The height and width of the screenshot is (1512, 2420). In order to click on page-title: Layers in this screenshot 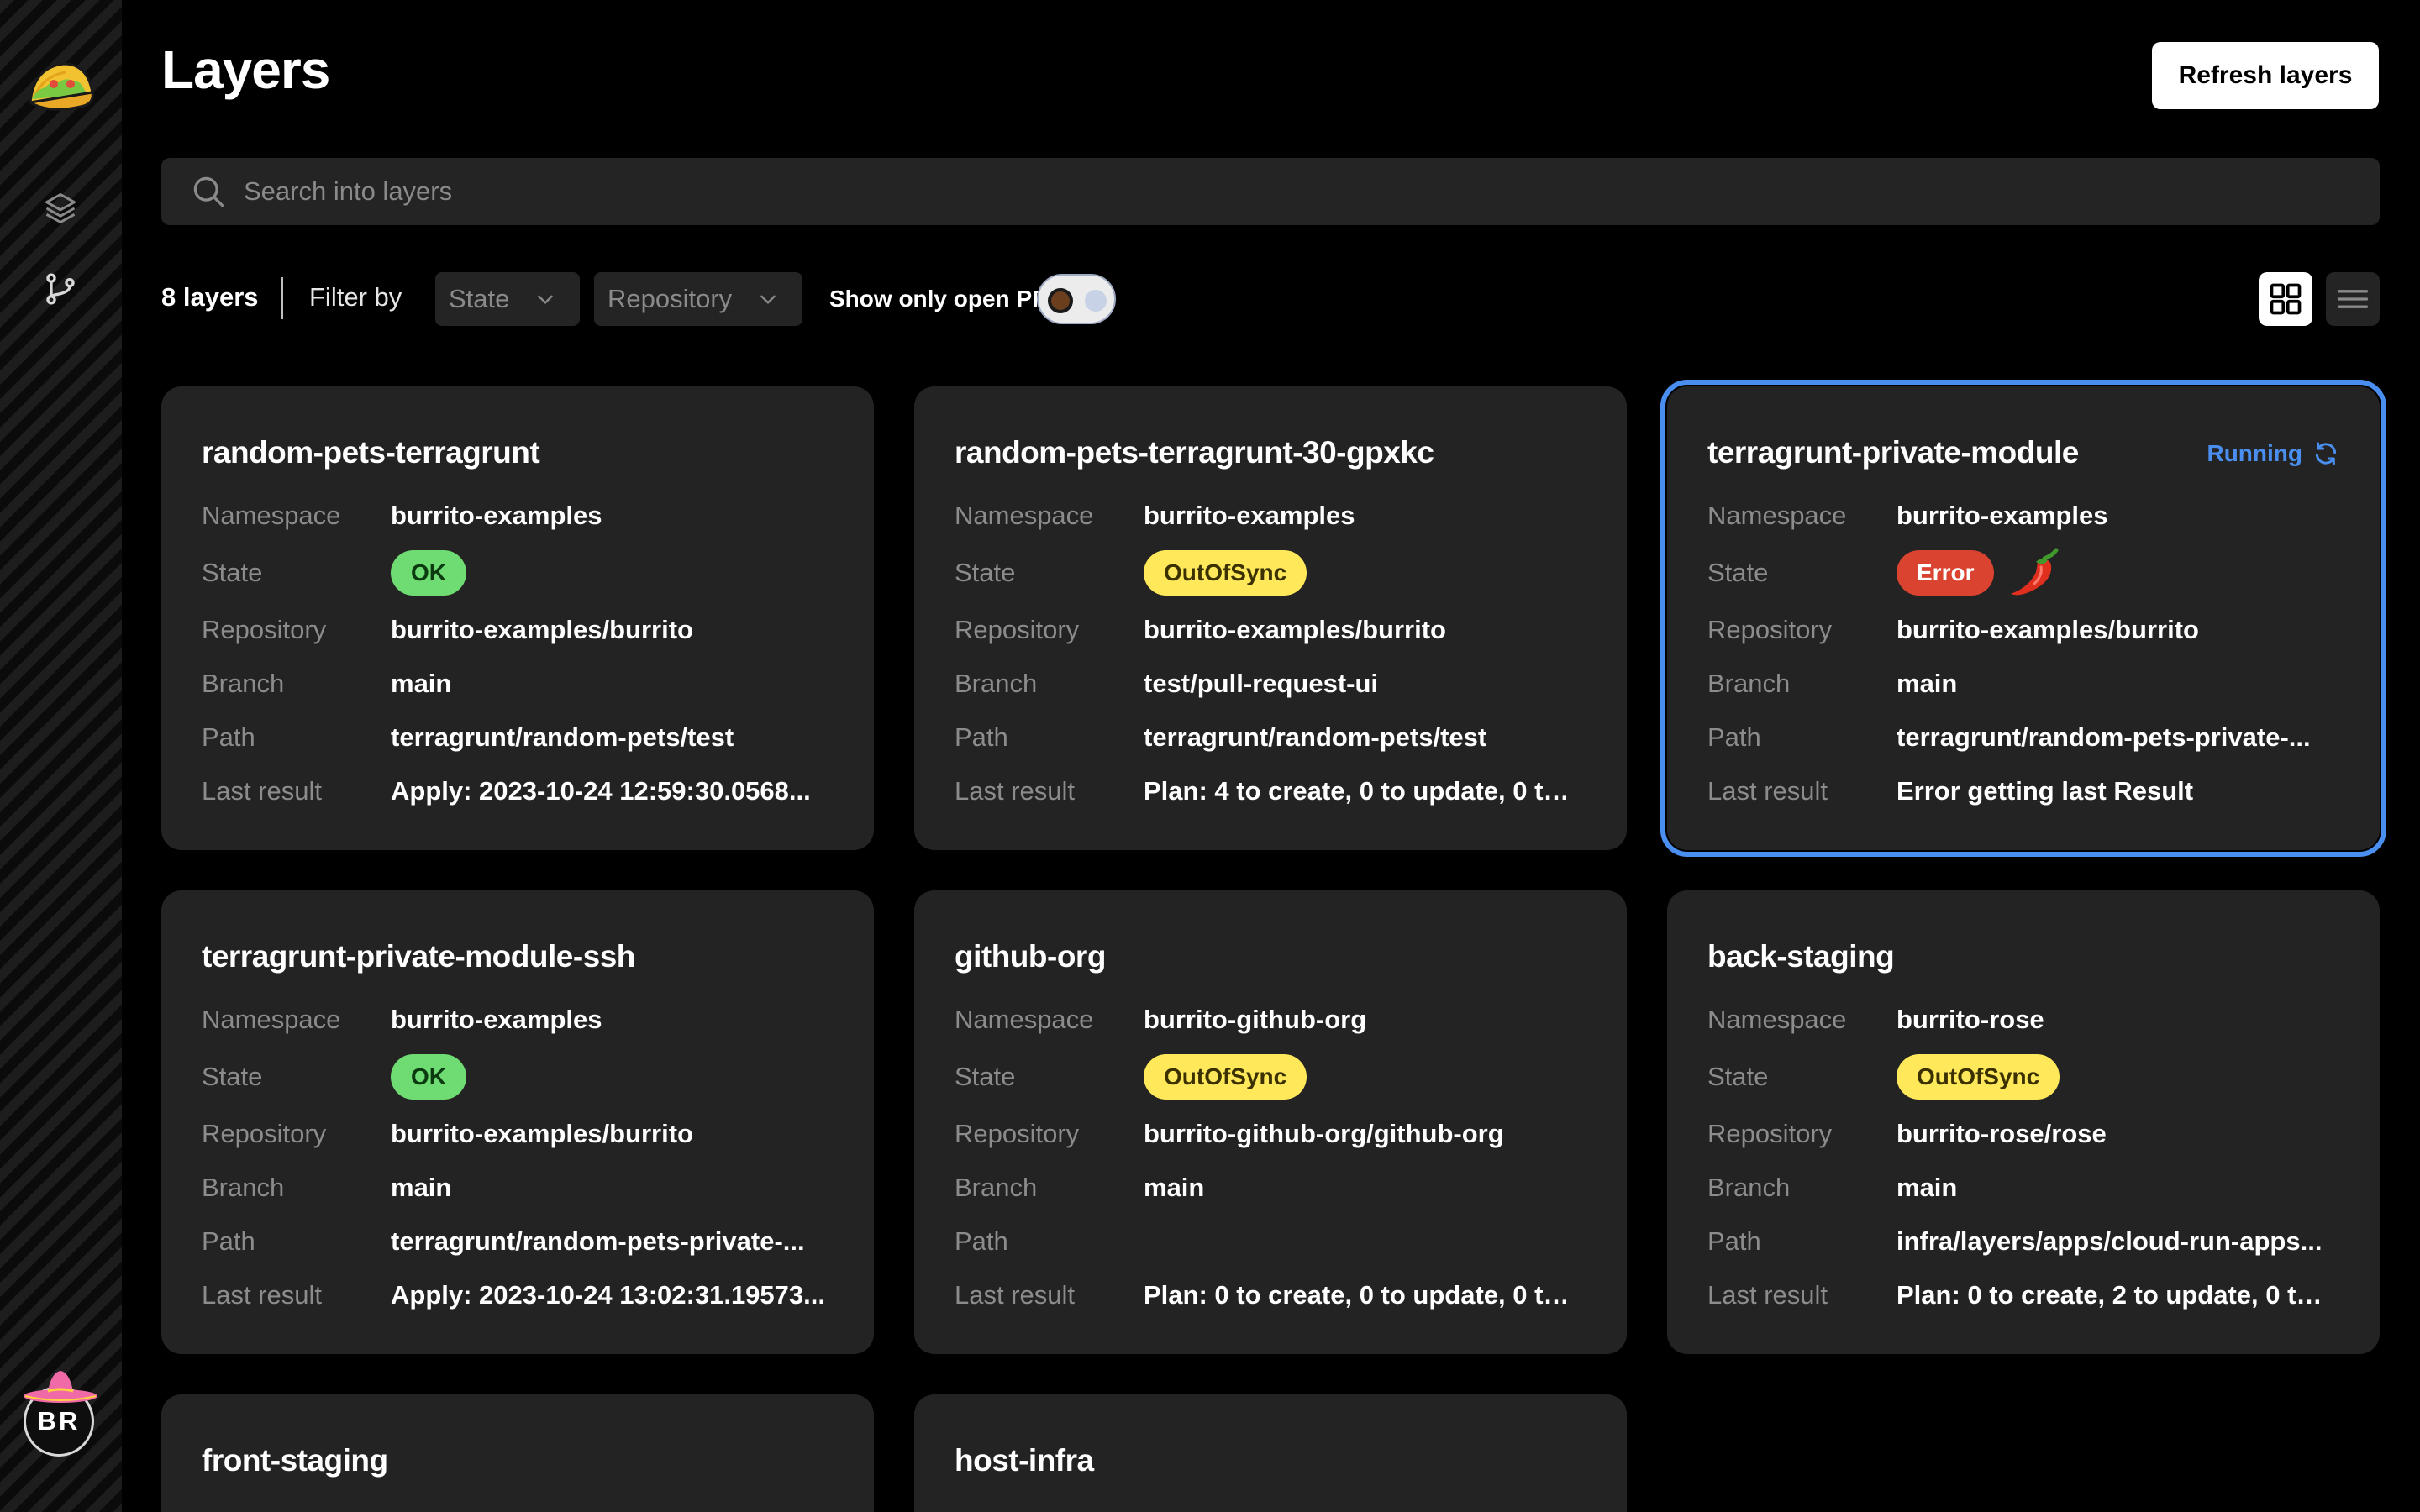, I will do `click(246, 69)`.